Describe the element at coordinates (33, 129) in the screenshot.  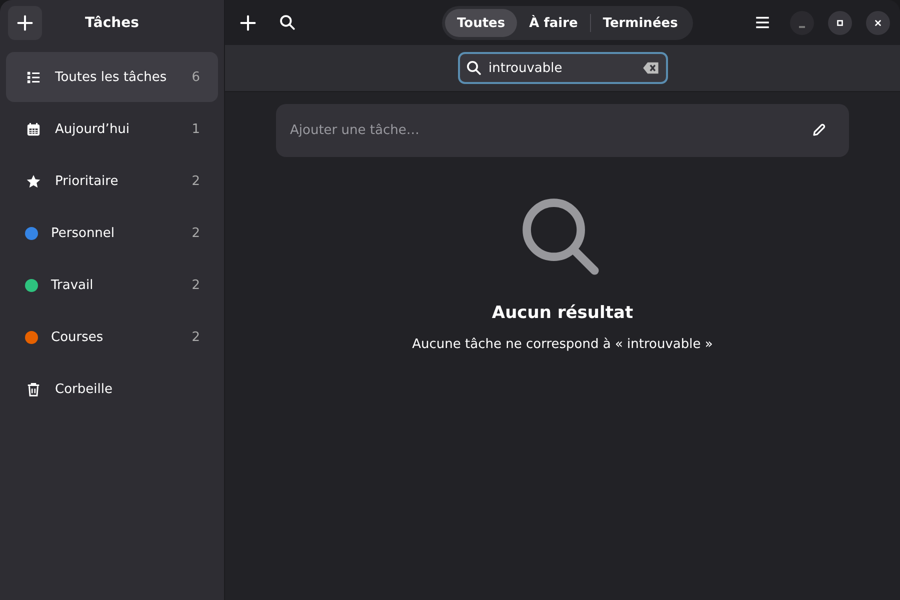
I see `calendar-icon` at that location.